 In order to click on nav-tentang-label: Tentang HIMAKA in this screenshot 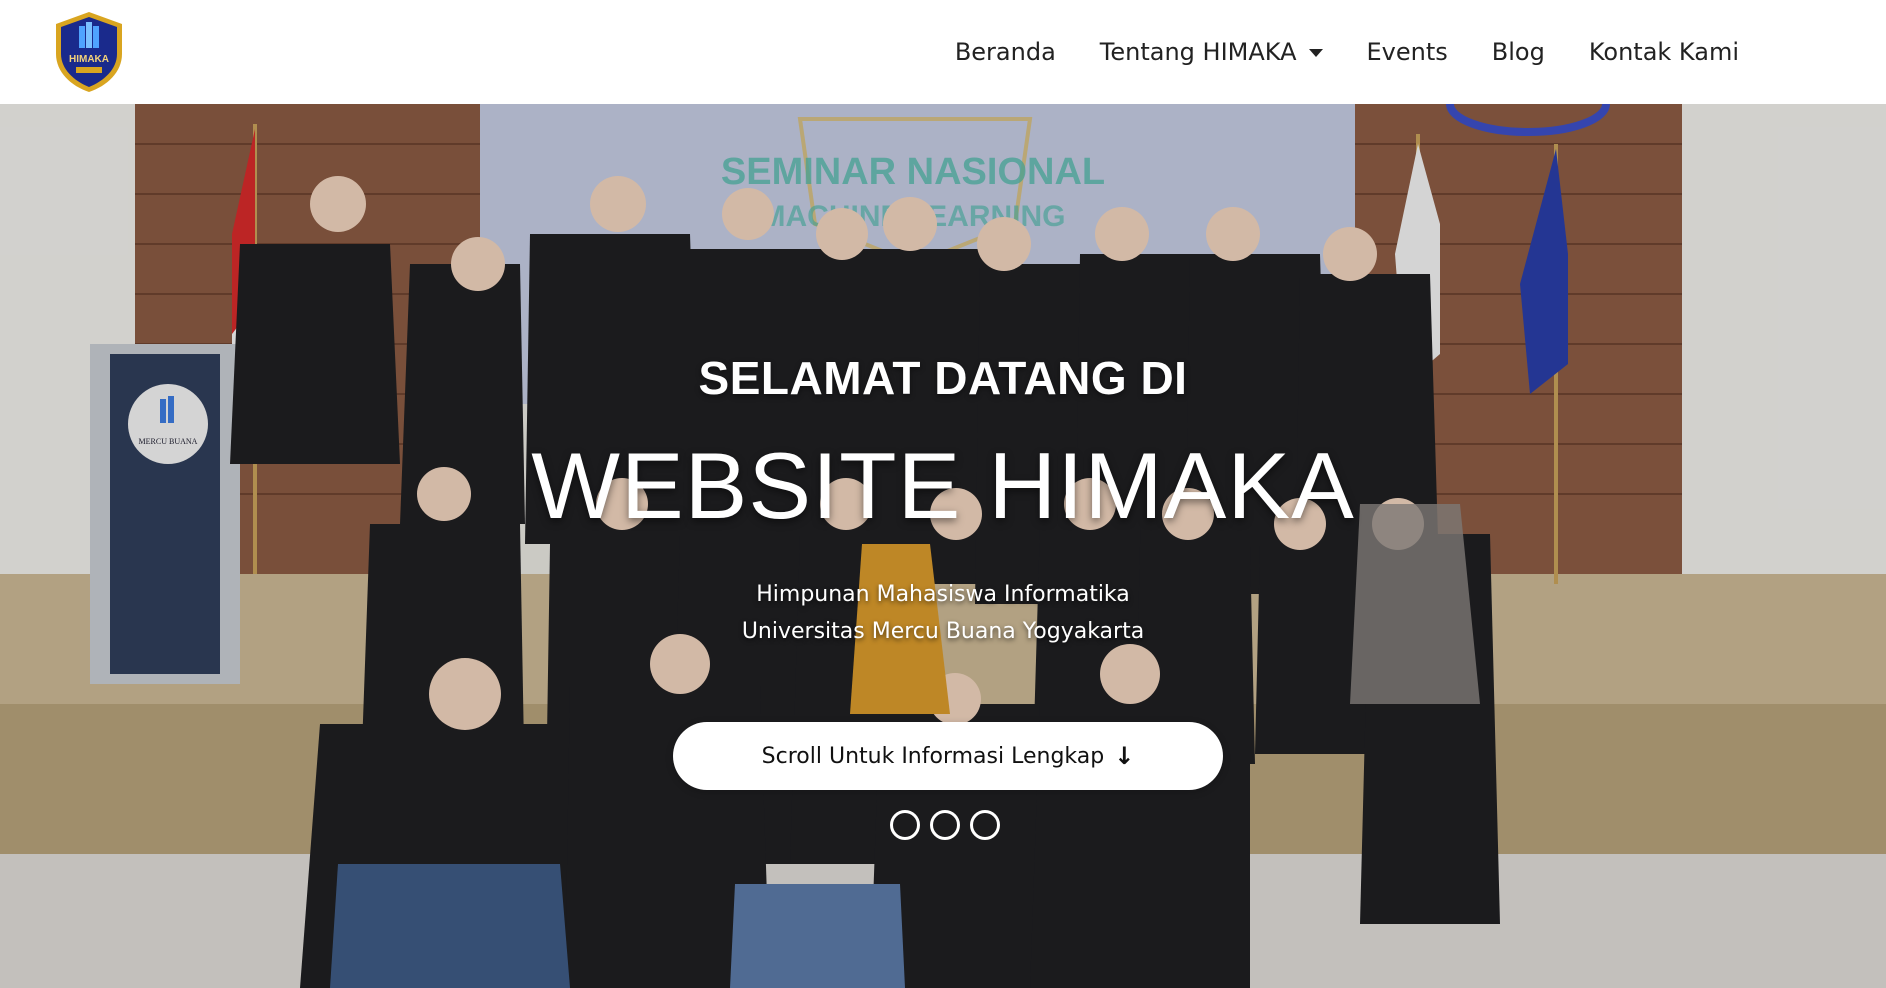, I will do `click(1198, 52)`.